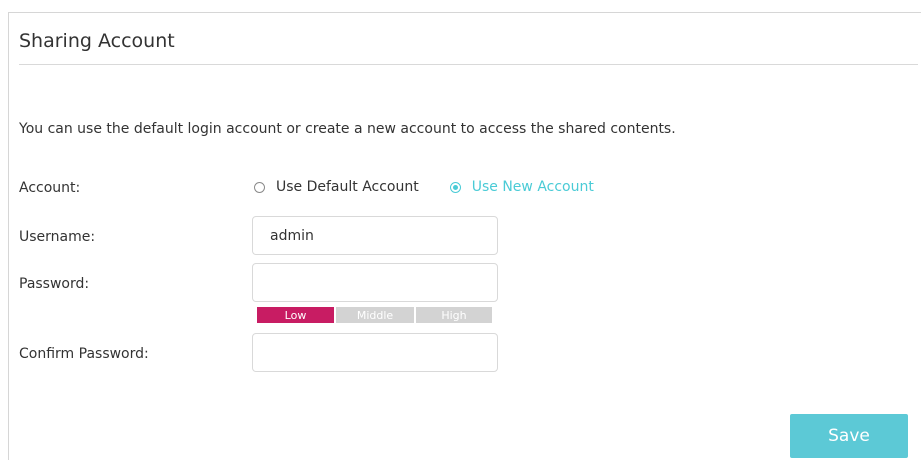 This screenshot has height=460, width=921. What do you see at coordinates (97, 41) in the screenshot?
I see `section-title: Sharing Account` at bounding box center [97, 41].